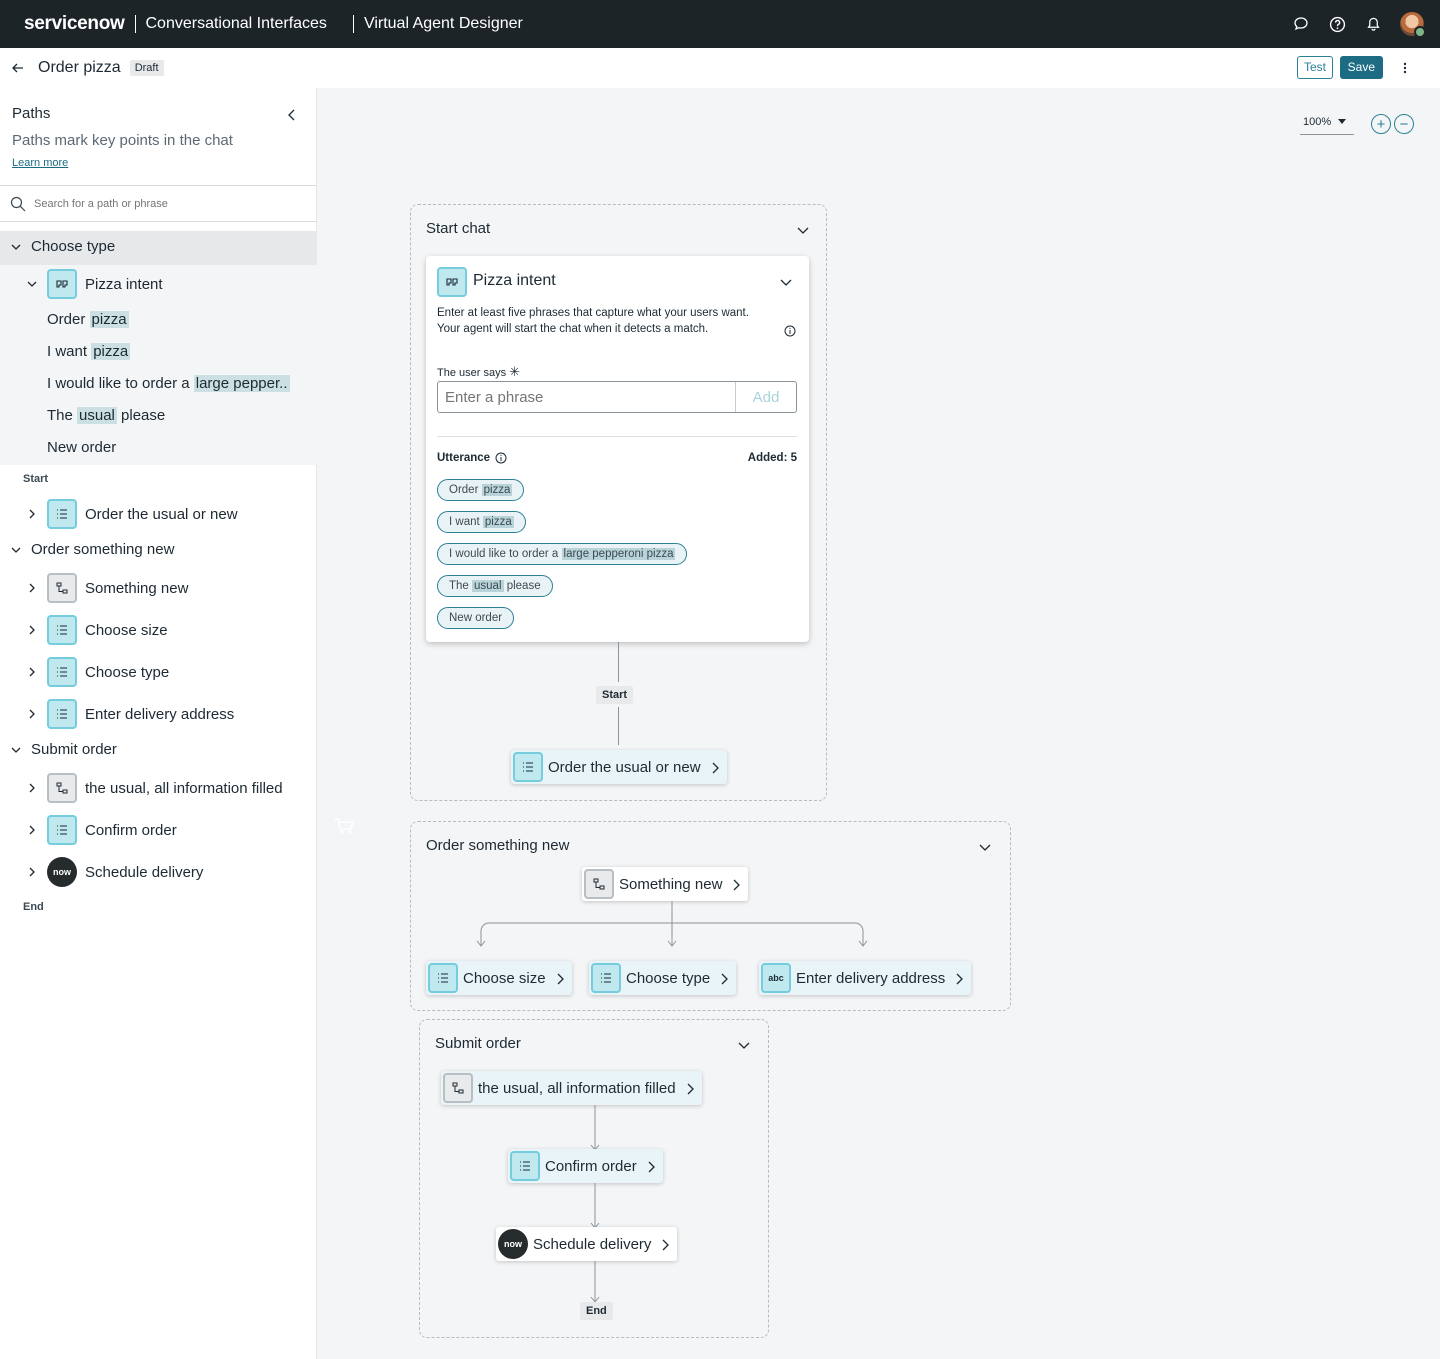 The height and width of the screenshot is (1359, 1440). What do you see at coordinates (158, 284) in the screenshot?
I see `sidebar-item-pizza-intent: Pizza intent` at bounding box center [158, 284].